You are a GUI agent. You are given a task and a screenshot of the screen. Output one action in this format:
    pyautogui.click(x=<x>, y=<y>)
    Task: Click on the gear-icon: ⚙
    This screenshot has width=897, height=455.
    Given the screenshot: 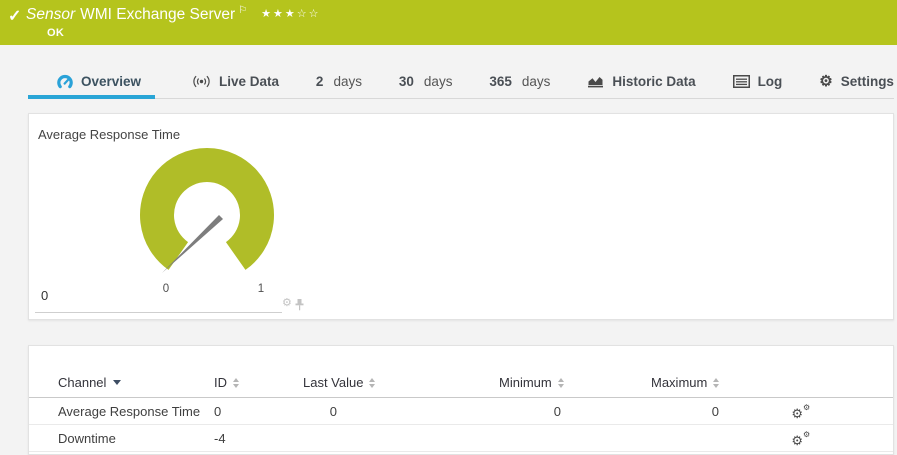 What is the action you would take?
    pyautogui.click(x=826, y=81)
    